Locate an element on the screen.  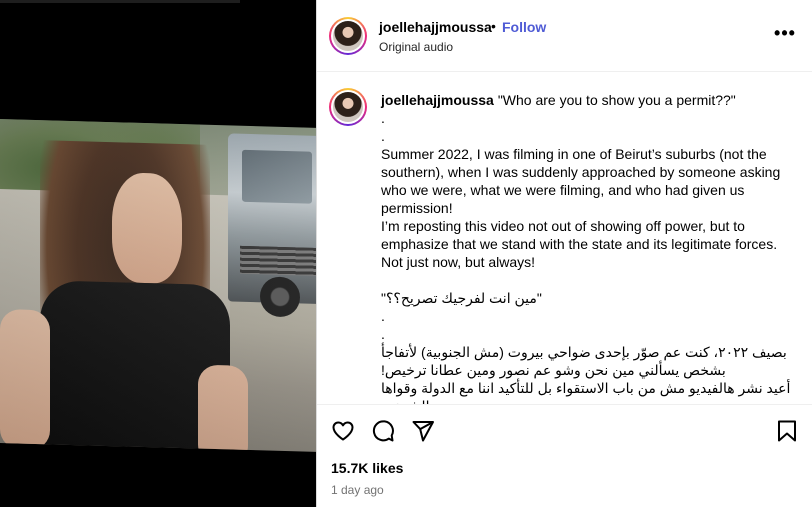
caption-line: "مين انت لفرجيك تصريح؟؟" is located at coordinates (461, 298).